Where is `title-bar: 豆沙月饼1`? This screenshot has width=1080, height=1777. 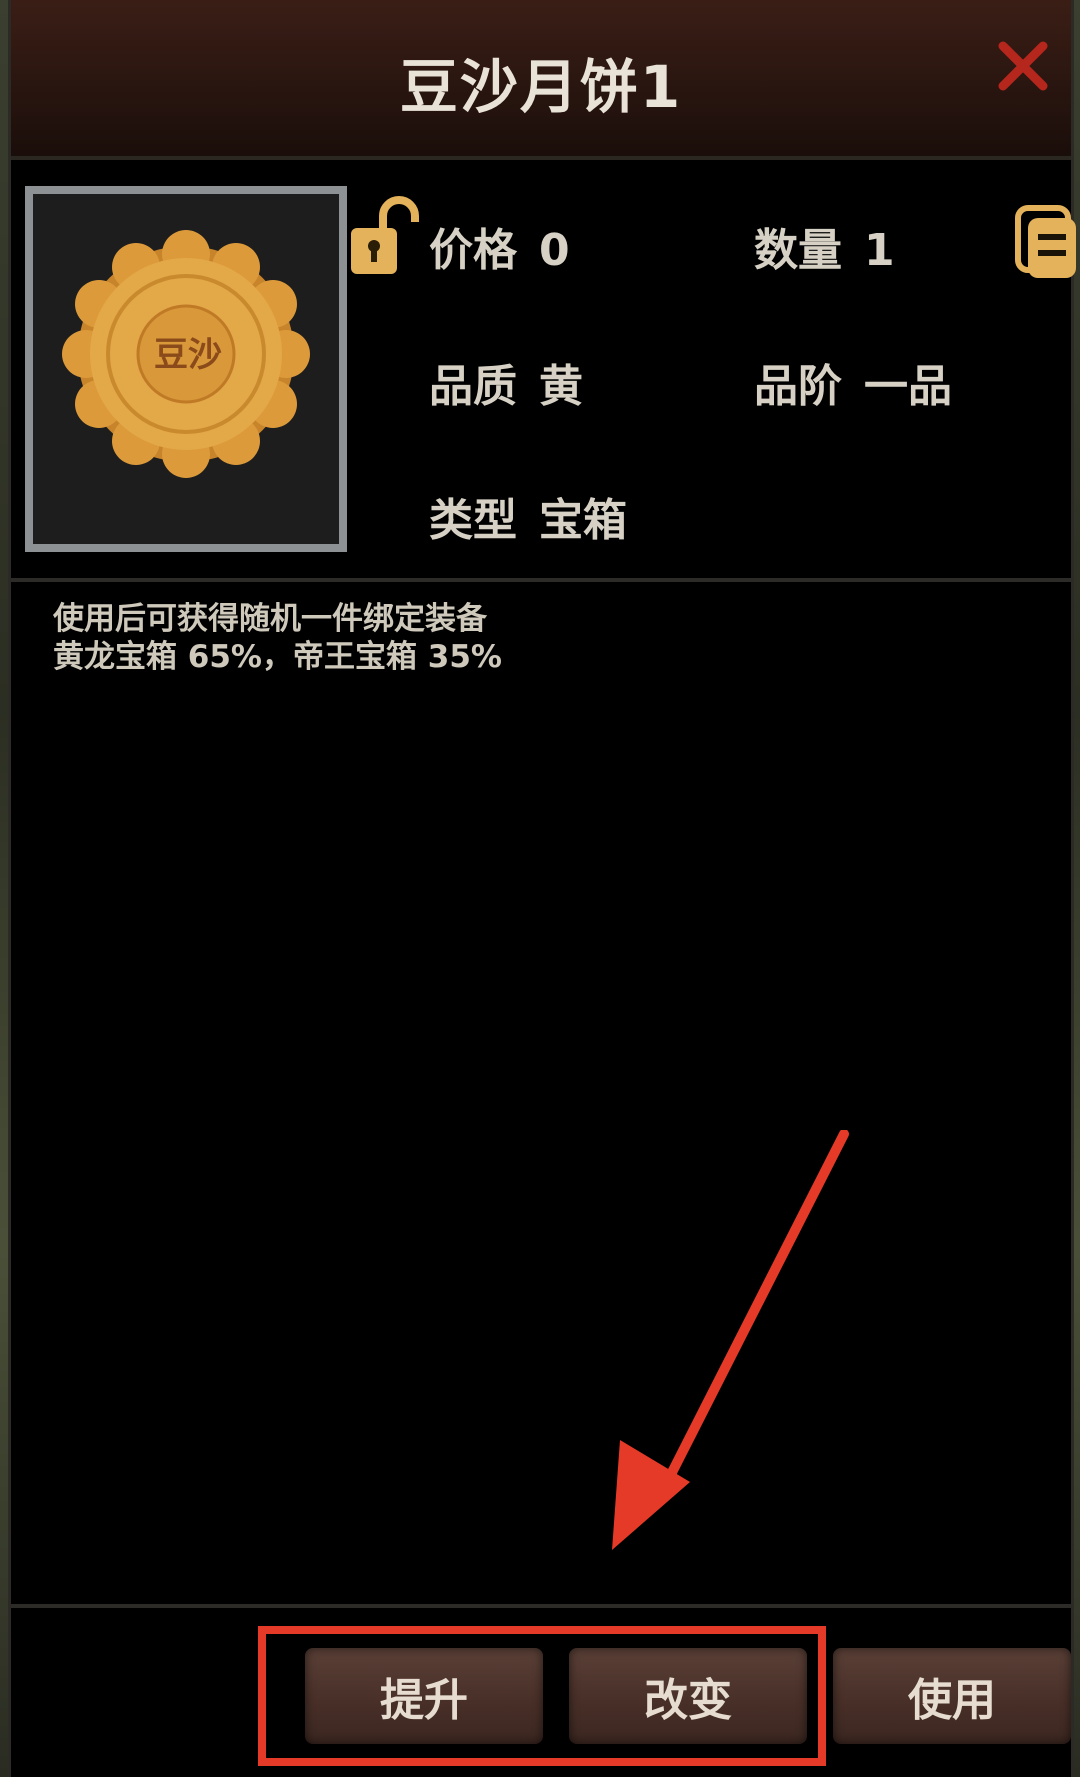 title-bar: 豆沙月饼1 is located at coordinates (541, 80).